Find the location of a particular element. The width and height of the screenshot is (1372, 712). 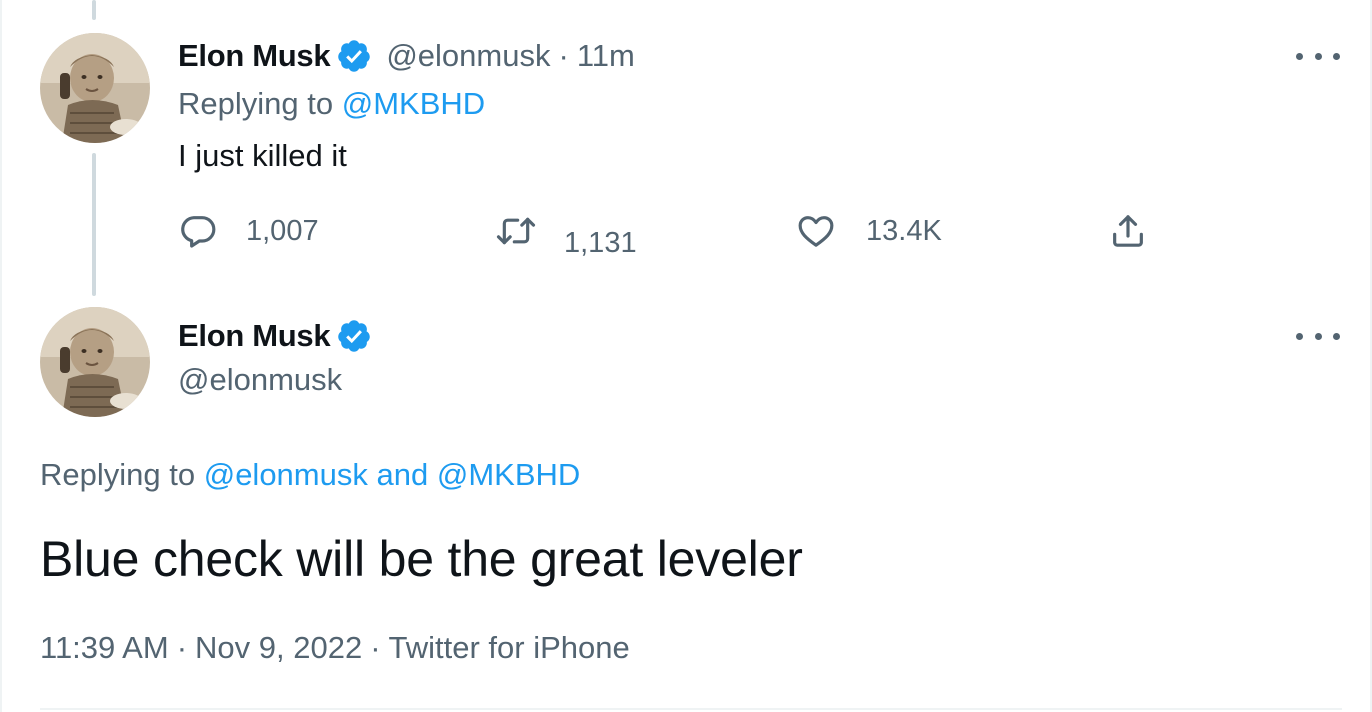

reply-button: 1,007 is located at coordinates (248, 231).